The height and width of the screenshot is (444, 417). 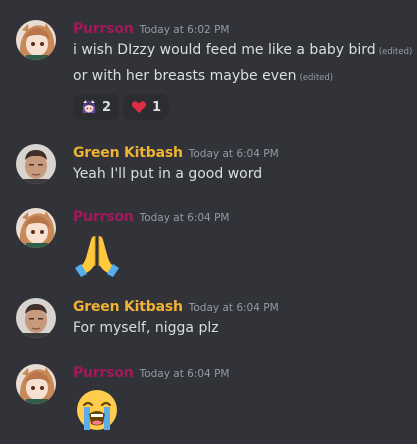 I want to click on anime-girl-emoji-icon, so click(x=89, y=106).